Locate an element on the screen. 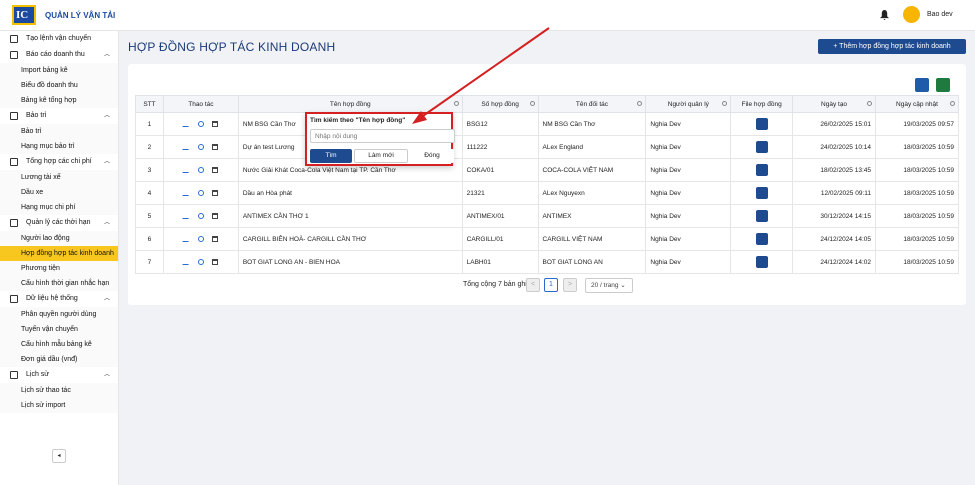 Image resolution: width=975 pixels, height=485 pixels. sidebar-item: Import bảng kê is located at coordinates (59, 70).